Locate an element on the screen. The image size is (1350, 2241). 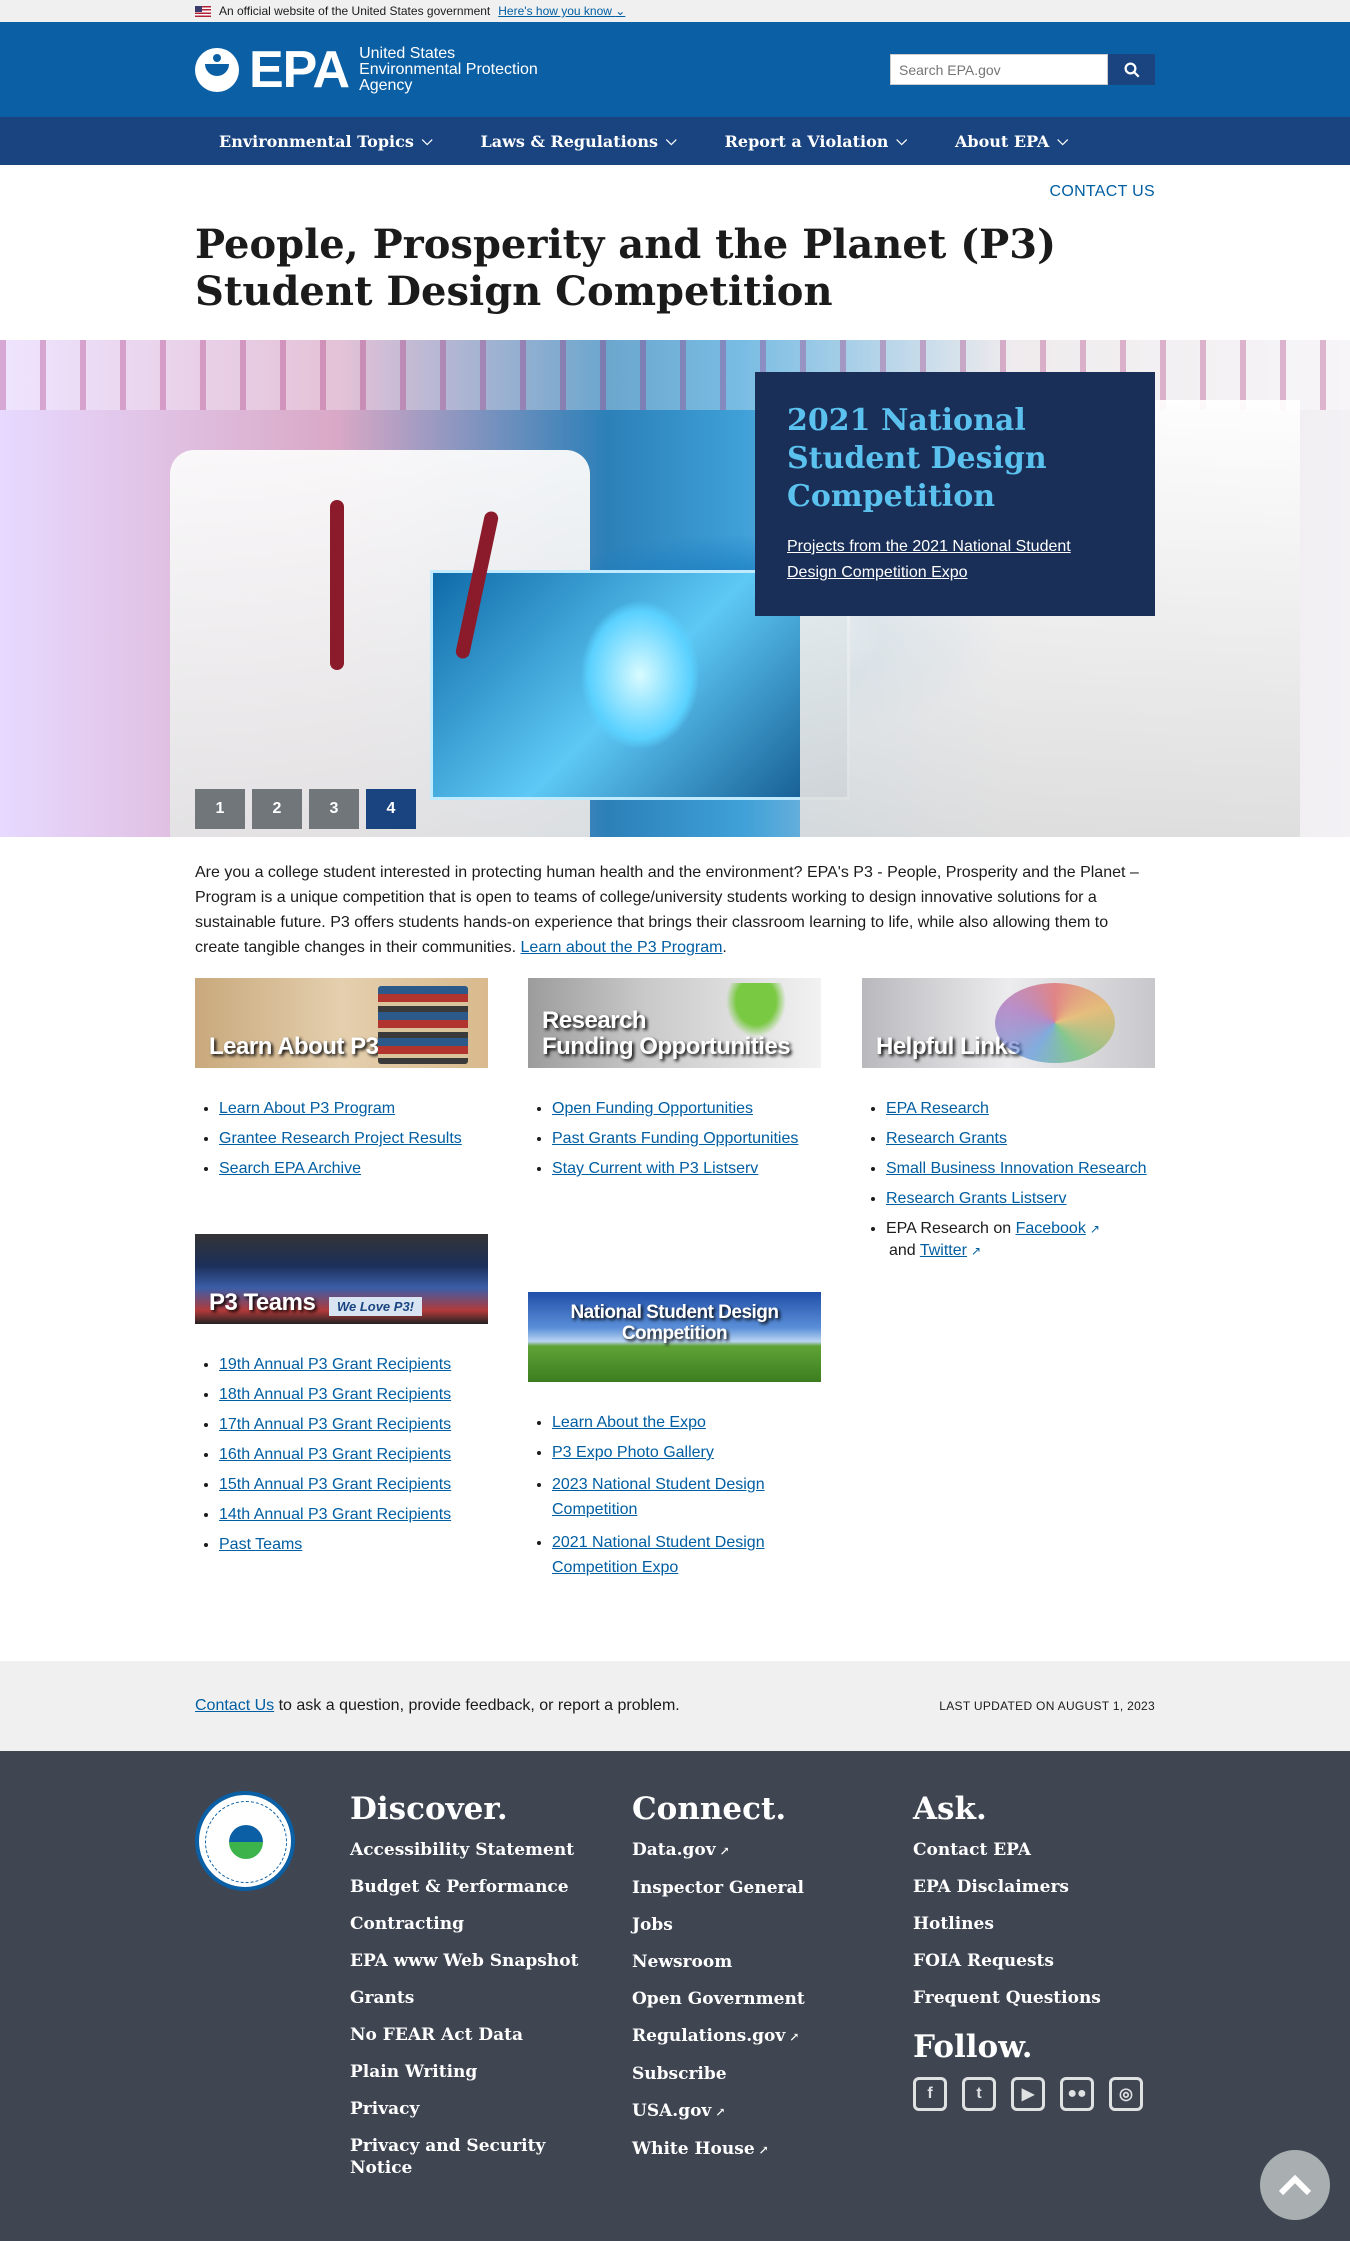
list-item: 16th Annual P3 Grant Recipients is located at coordinates (353, 1455).